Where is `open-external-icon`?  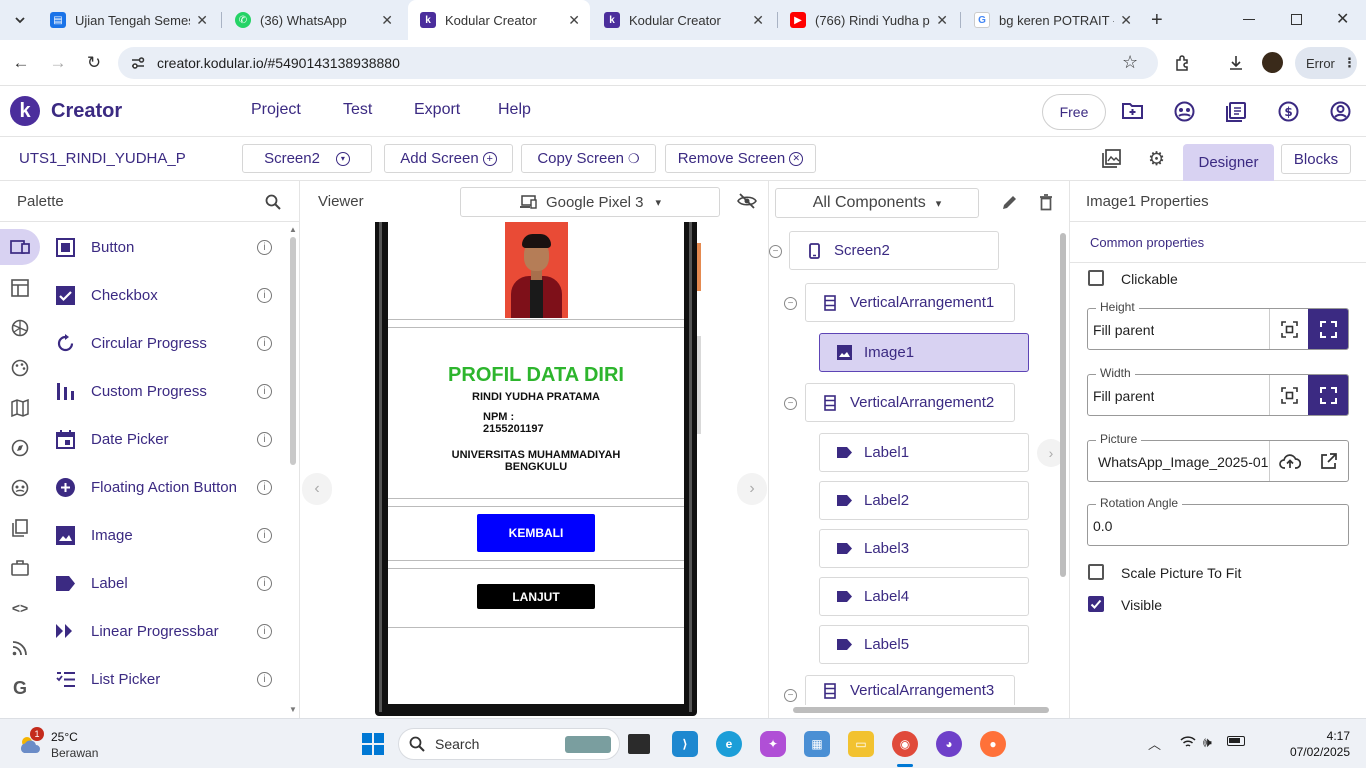
open-external-icon is located at coordinates (1328, 461).